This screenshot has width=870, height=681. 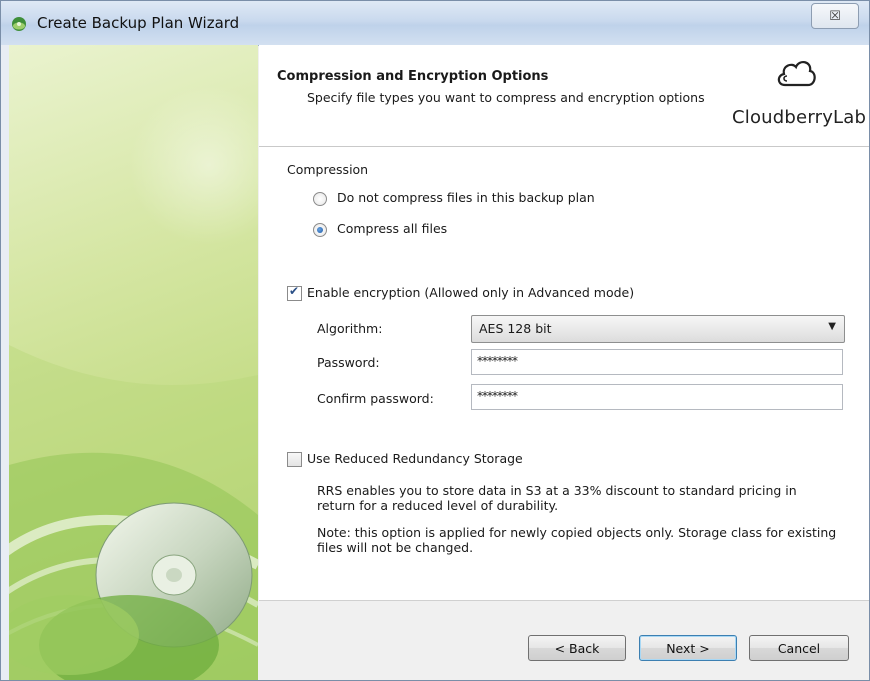 What do you see at coordinates (657, 362) in the screenshot?
I see `password-field: ********` at bounding box center [657, 362].